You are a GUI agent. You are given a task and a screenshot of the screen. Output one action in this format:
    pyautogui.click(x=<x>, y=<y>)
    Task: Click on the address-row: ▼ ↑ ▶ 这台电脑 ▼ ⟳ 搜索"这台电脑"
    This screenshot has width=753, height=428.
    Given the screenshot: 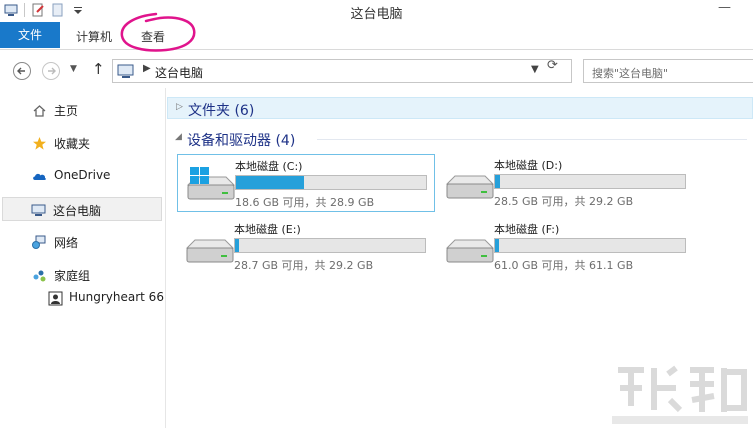 What is the action you would take?
    pyautogui.click(x=376, y=71)
    